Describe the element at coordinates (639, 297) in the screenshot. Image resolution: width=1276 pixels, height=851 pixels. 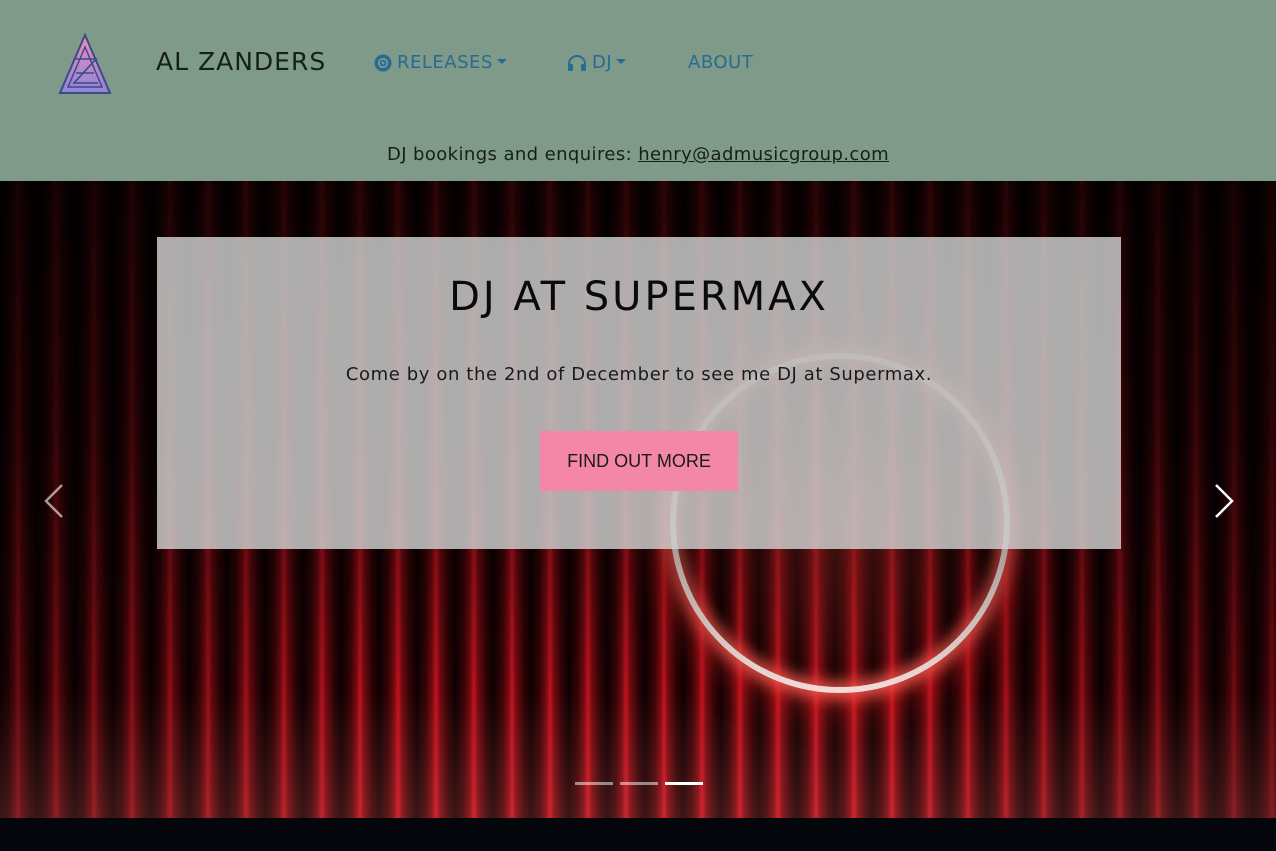
I see `slide-title: DJ AT SUPERMAX` at that location.